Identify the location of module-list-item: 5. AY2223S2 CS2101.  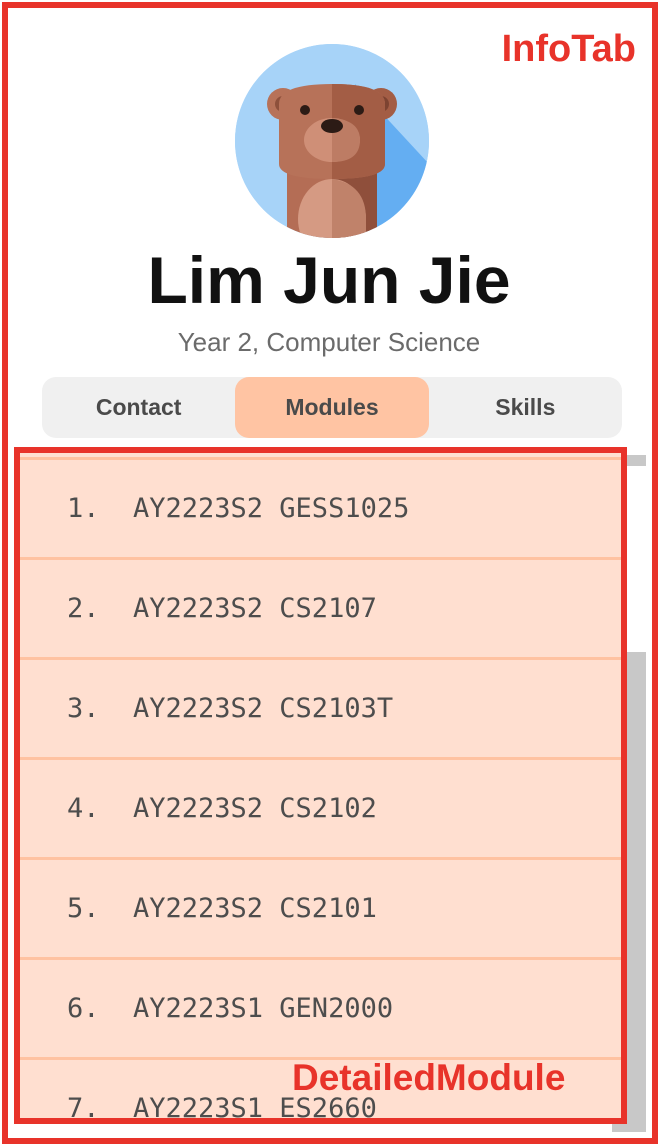
(320, 907).